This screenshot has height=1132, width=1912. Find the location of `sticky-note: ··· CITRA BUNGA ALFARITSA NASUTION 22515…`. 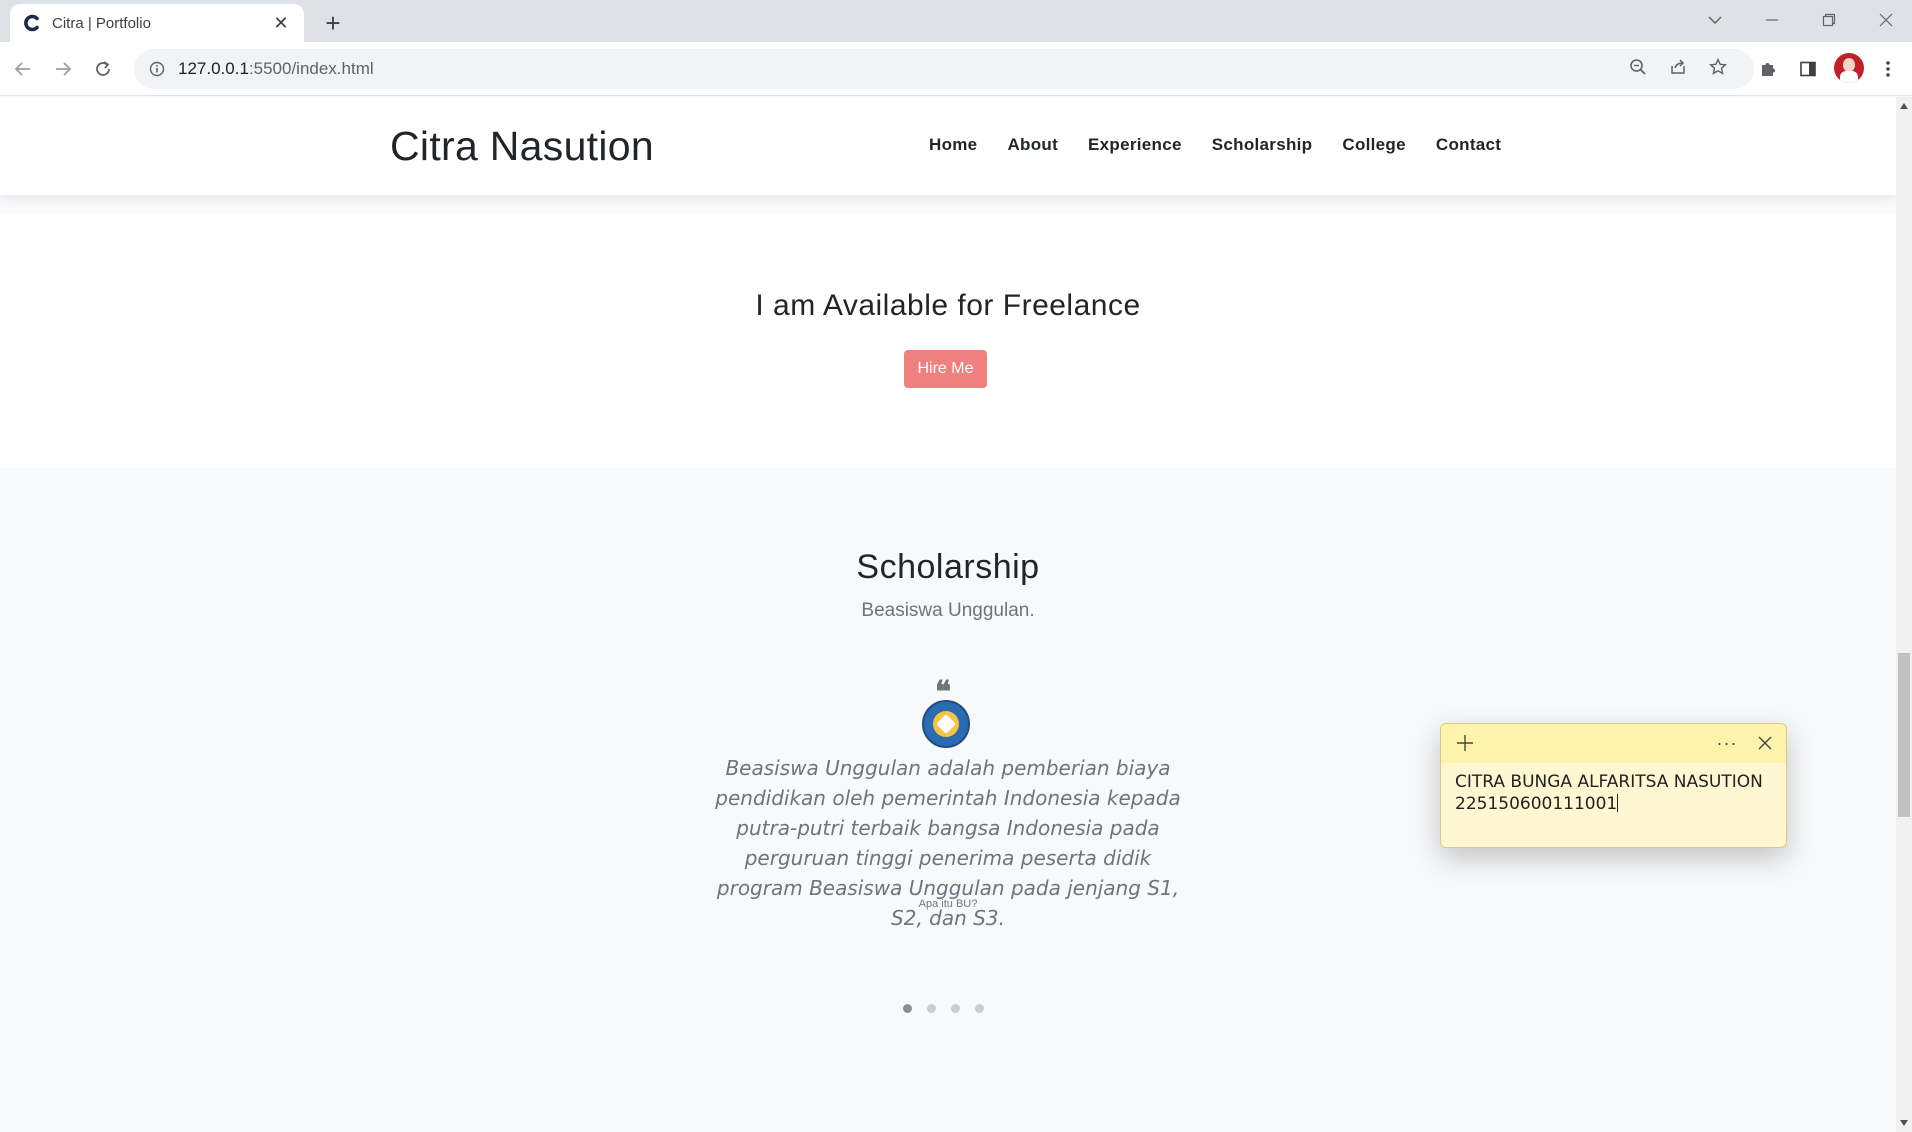

sticky-note: ··· CITRA BUNGA ALFARITSA NASUTION 22515… is located at coordinates (1613, 785).